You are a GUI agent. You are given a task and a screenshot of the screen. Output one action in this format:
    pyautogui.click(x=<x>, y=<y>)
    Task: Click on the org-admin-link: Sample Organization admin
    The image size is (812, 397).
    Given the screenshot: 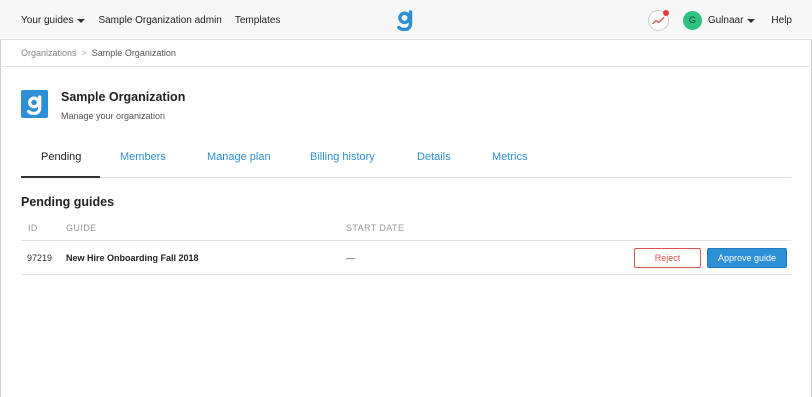 What is the action you would take?
    pyautogui.click(x=159, y=20)
    